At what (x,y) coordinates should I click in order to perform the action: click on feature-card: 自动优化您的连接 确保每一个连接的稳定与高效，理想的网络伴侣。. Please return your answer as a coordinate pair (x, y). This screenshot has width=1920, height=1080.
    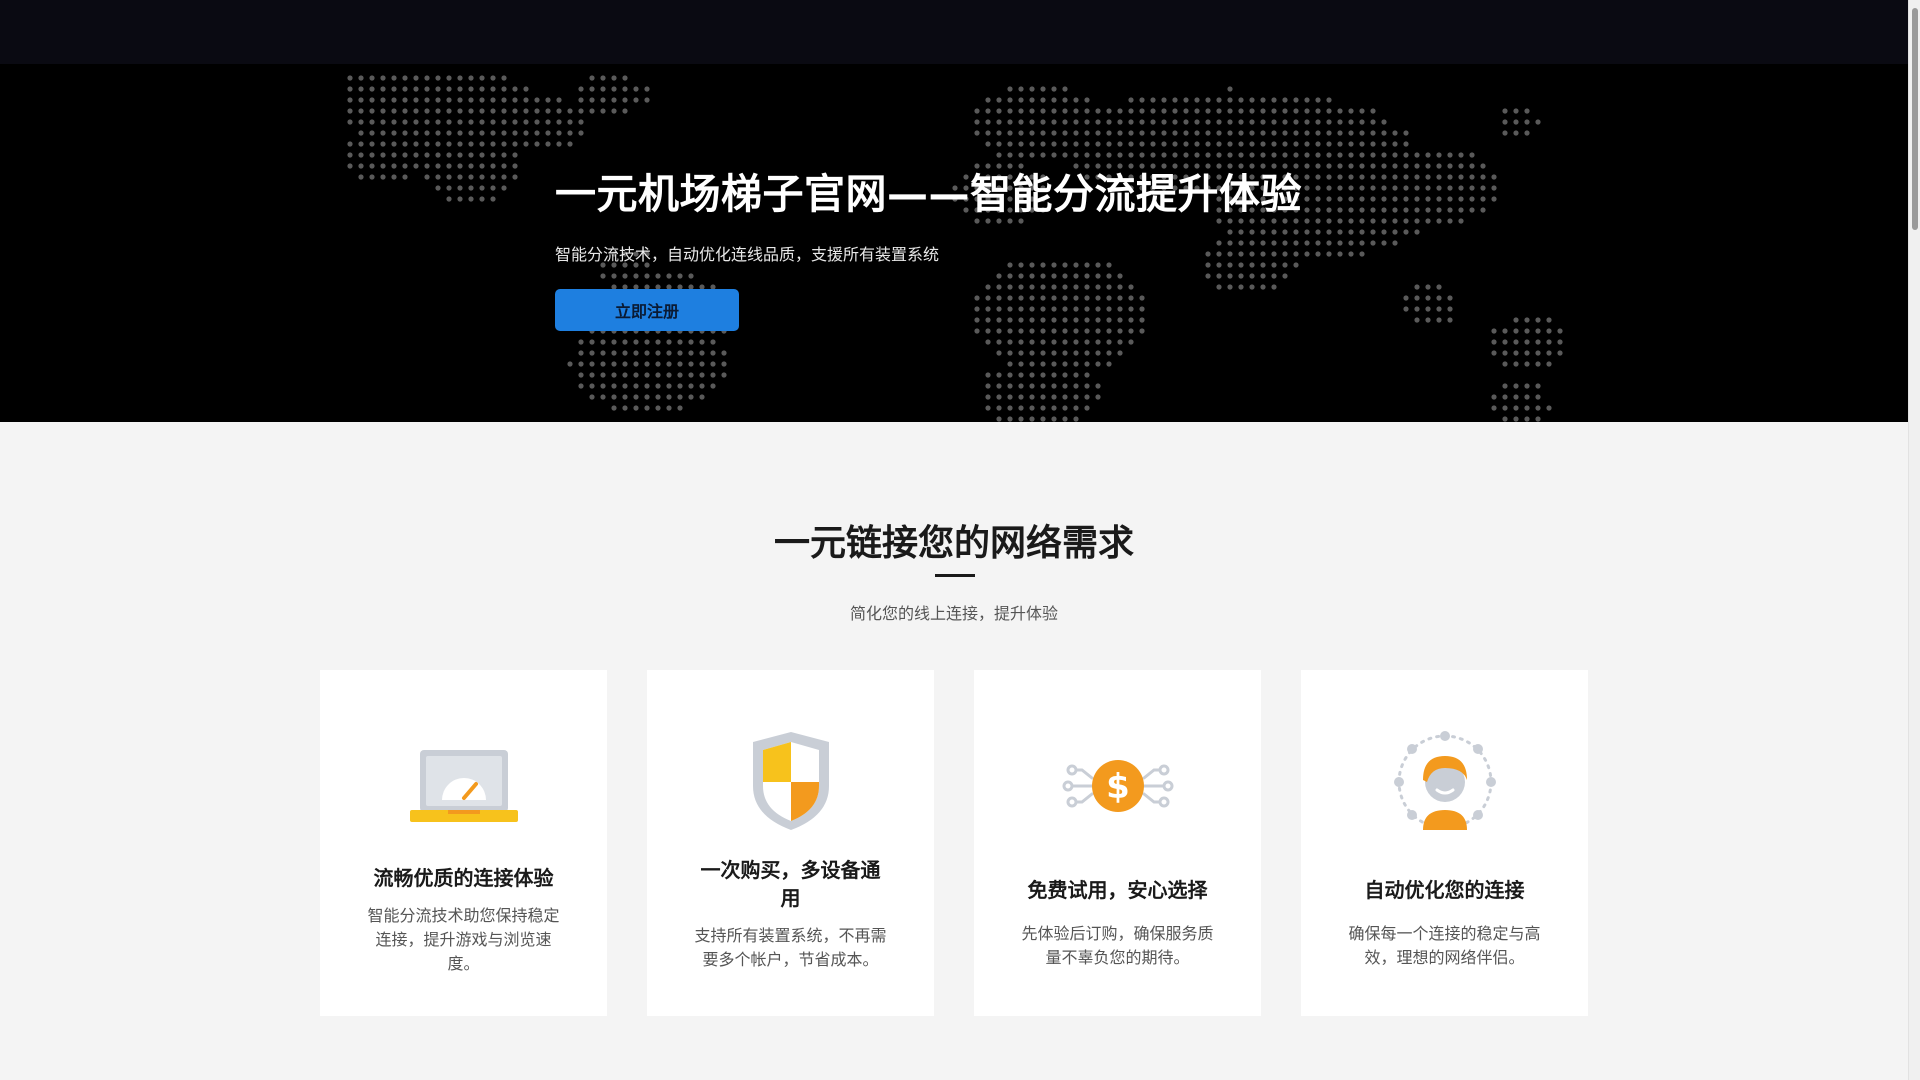
    Looking at the image, I should click on (1444, 843).